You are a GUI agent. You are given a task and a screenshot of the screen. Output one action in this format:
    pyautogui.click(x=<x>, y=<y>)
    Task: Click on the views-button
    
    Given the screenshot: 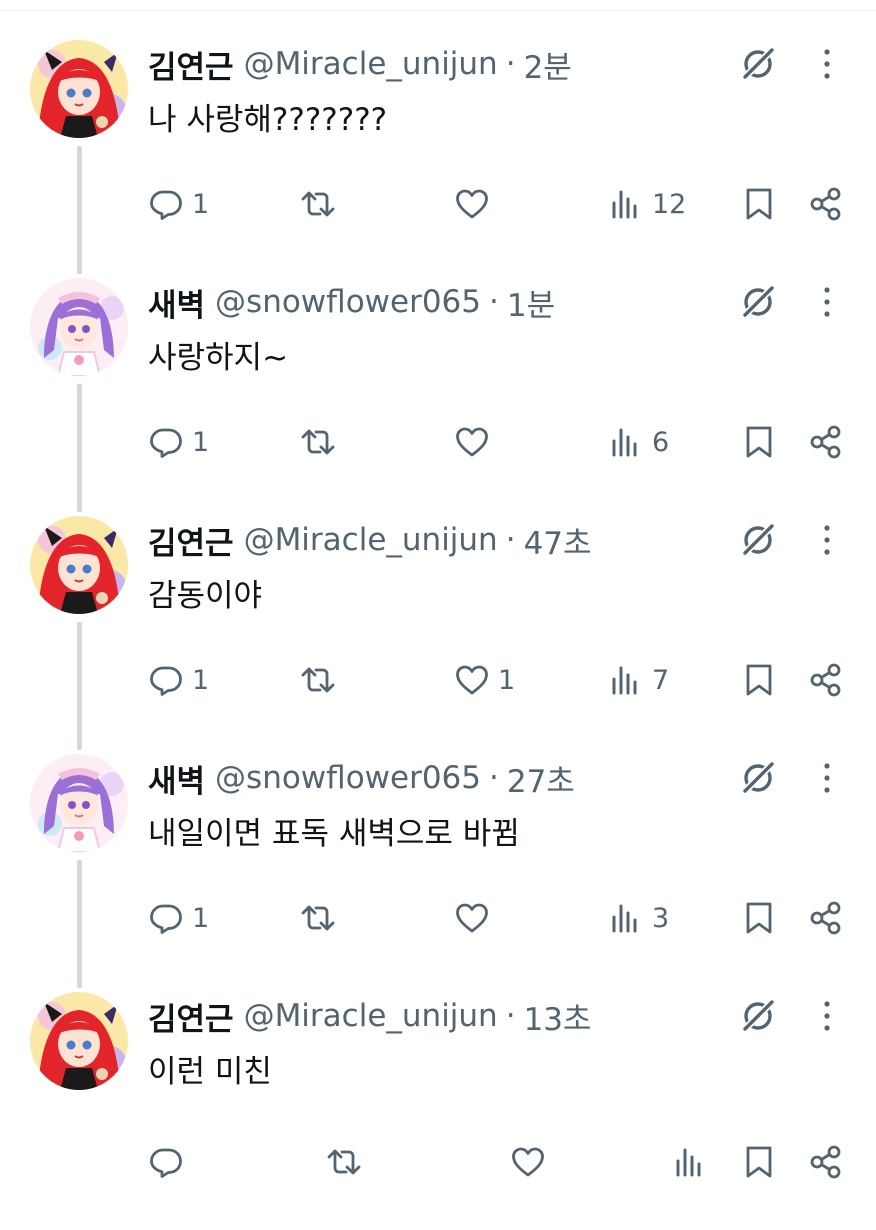 What is the action you would take?
    pyautogui.click(x=694, y=1162)
    